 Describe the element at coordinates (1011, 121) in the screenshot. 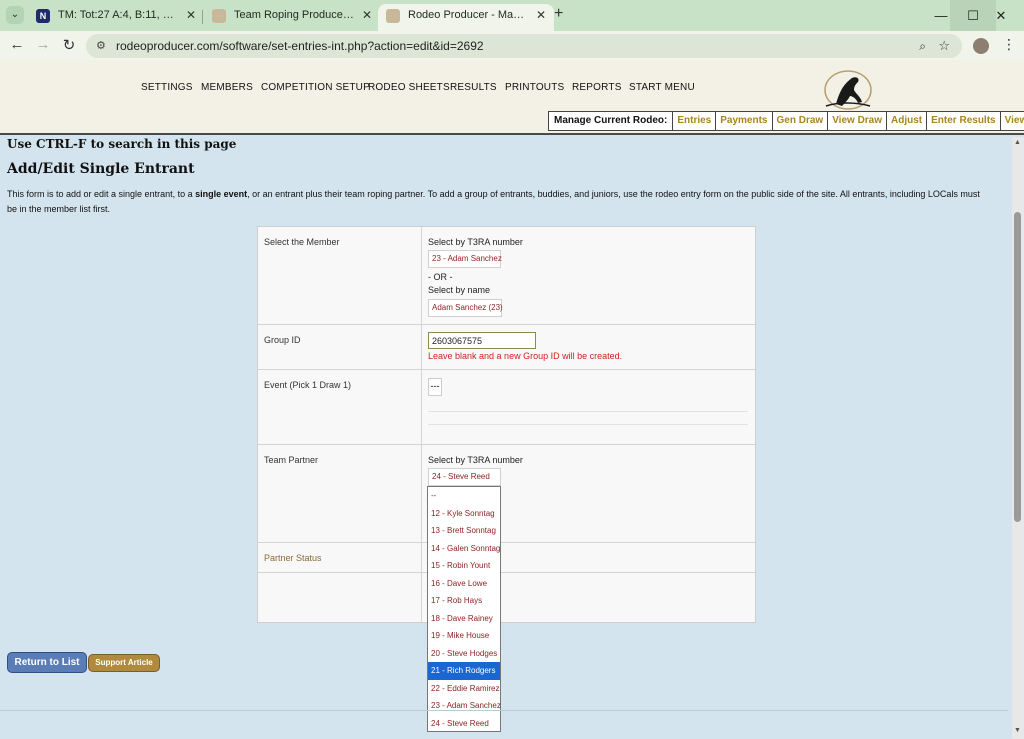

I see `rodeo-link-view-results: View Results` at that location.